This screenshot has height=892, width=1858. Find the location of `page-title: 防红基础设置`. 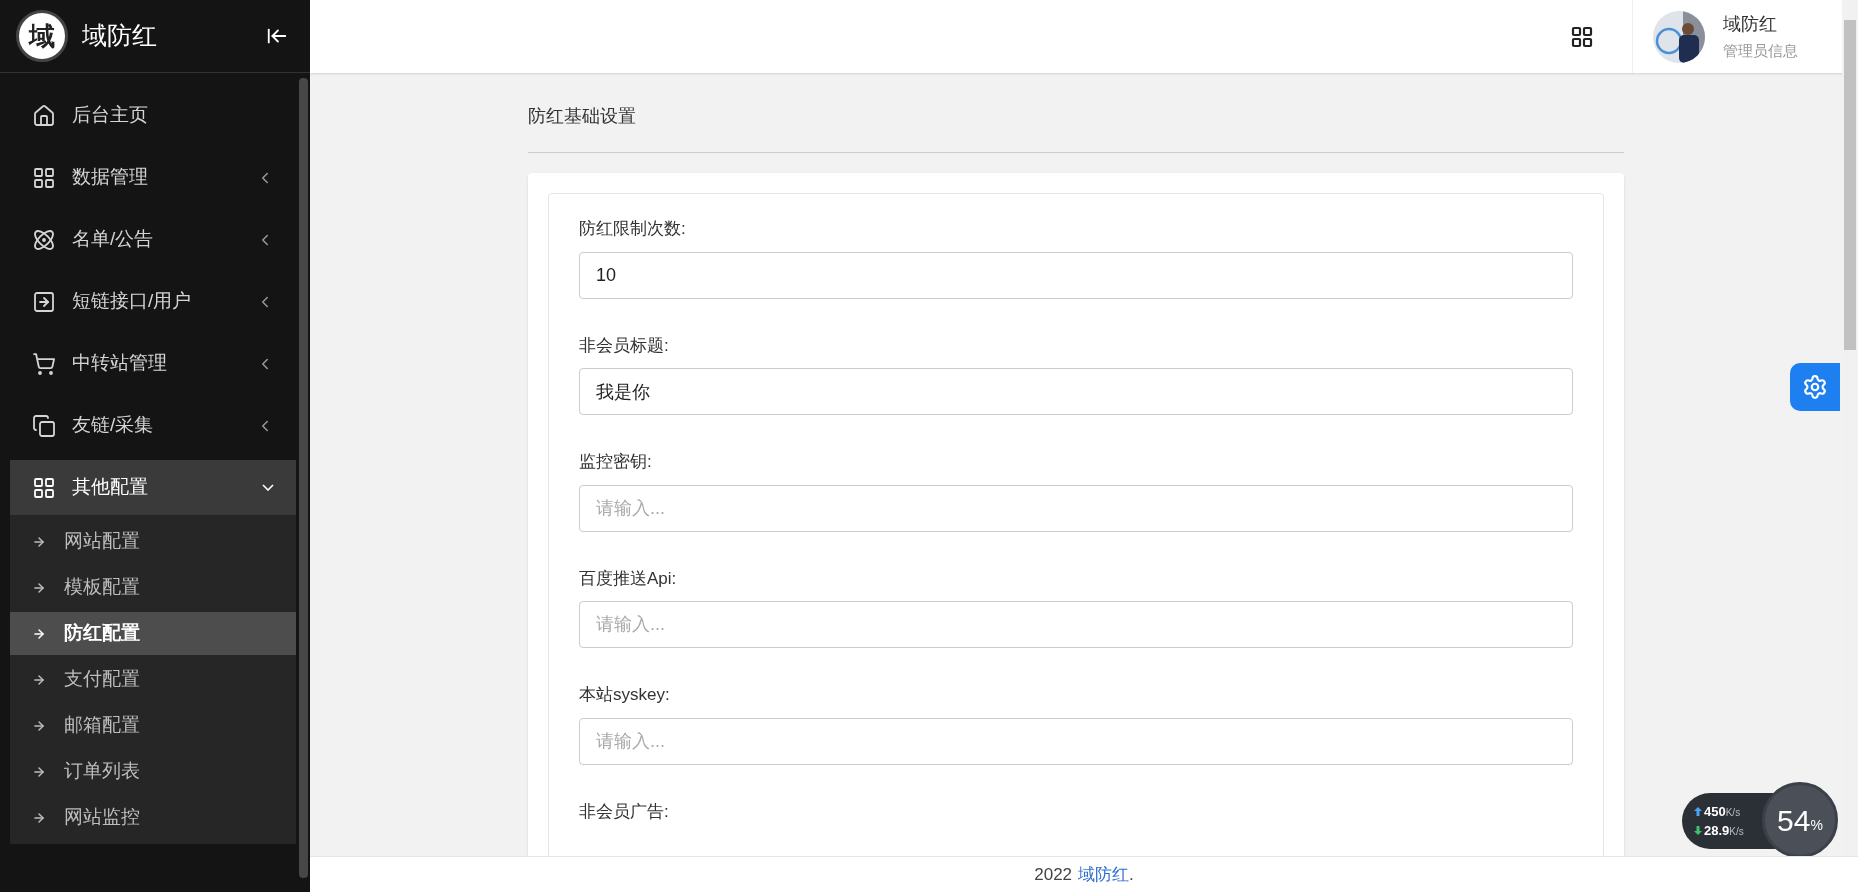

page-title: 防红基础设置 is located at coordinates (1076, 128).